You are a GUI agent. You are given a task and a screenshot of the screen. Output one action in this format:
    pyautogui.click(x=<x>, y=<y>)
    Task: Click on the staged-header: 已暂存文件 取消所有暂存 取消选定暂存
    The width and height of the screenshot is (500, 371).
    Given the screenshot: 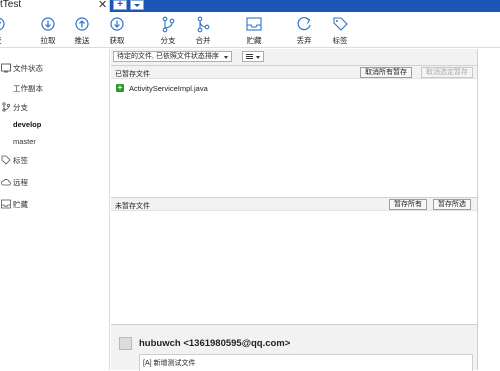 What is the action you would take?
    pyautogui.click(x=294, y=72)
    